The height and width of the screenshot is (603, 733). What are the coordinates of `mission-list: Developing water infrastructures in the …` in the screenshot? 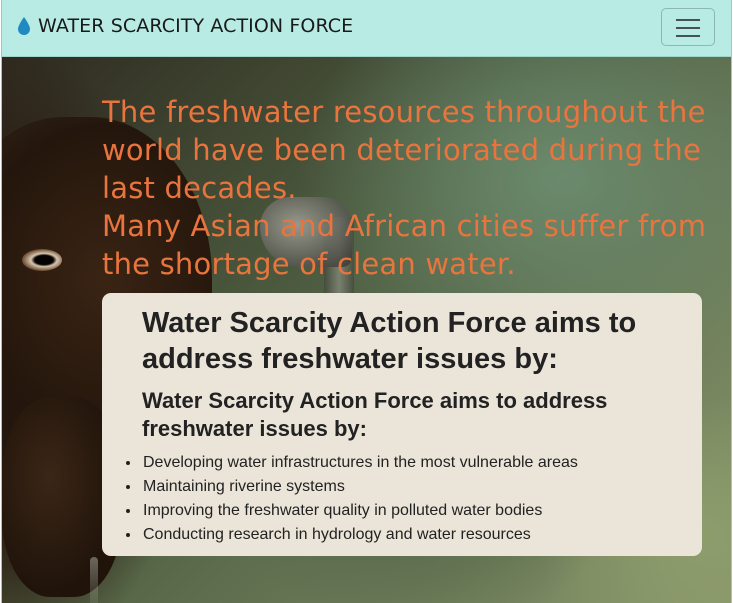 It's located at (392, 499).